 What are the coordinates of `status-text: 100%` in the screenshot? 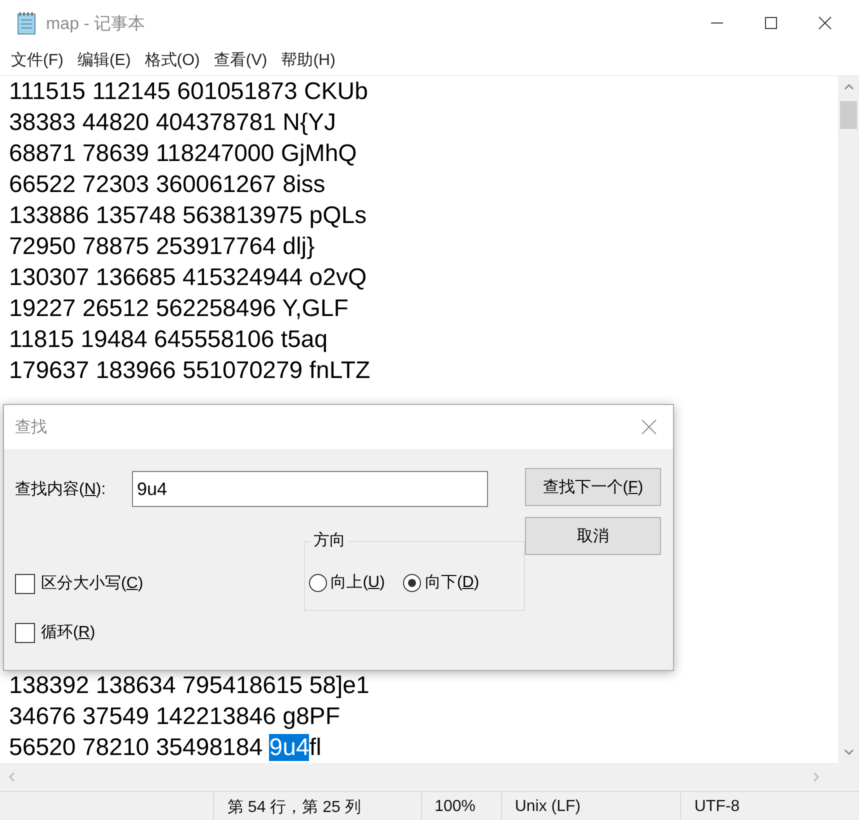 It's located at (455, 807).